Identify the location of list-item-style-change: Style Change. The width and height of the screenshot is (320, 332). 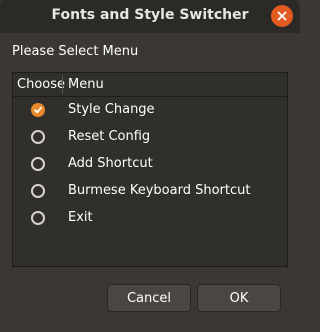
(150, 110).